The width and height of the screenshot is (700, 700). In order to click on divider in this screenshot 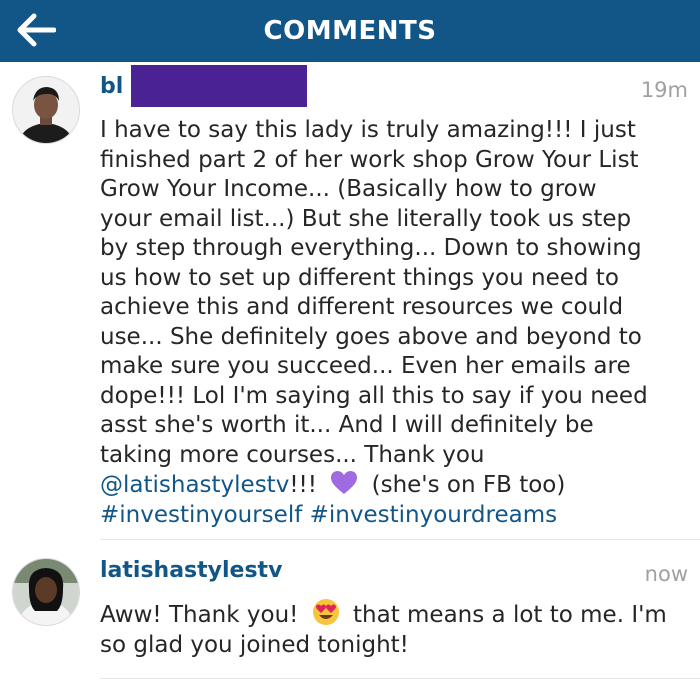, I will do `click(400, 678)`.